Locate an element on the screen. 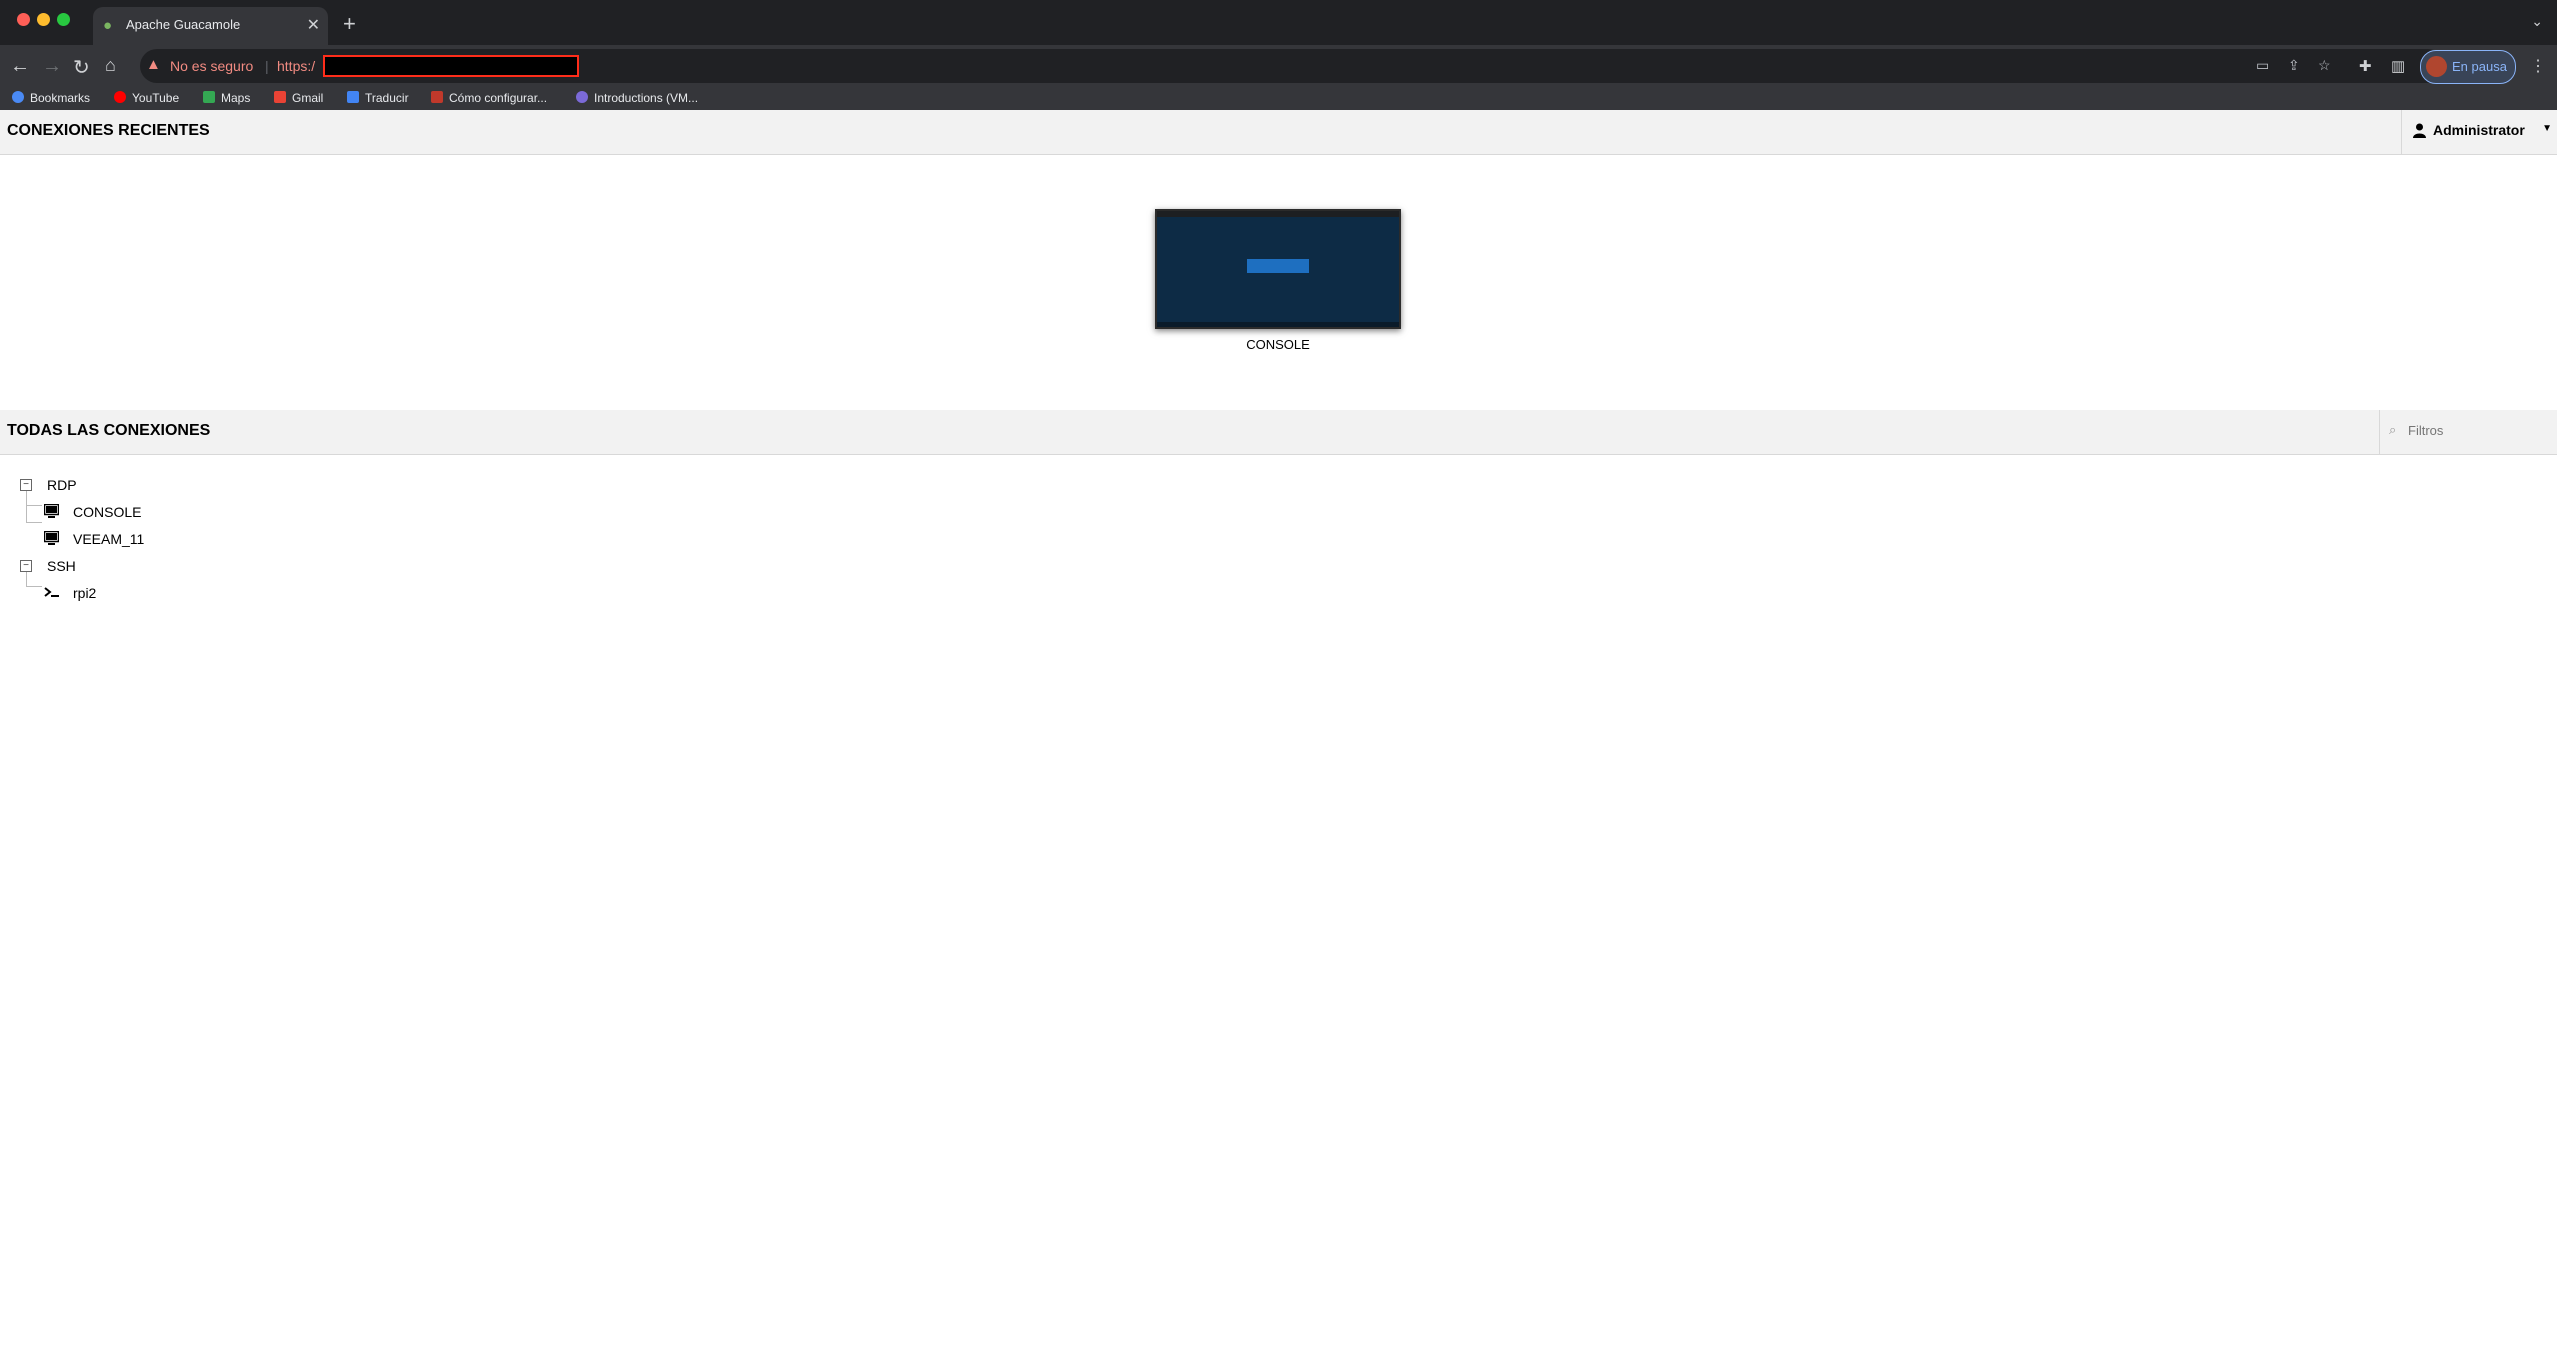 The width and height of the screenshot is (2557, 1345). star-icon is located at coordinates (18, 97).